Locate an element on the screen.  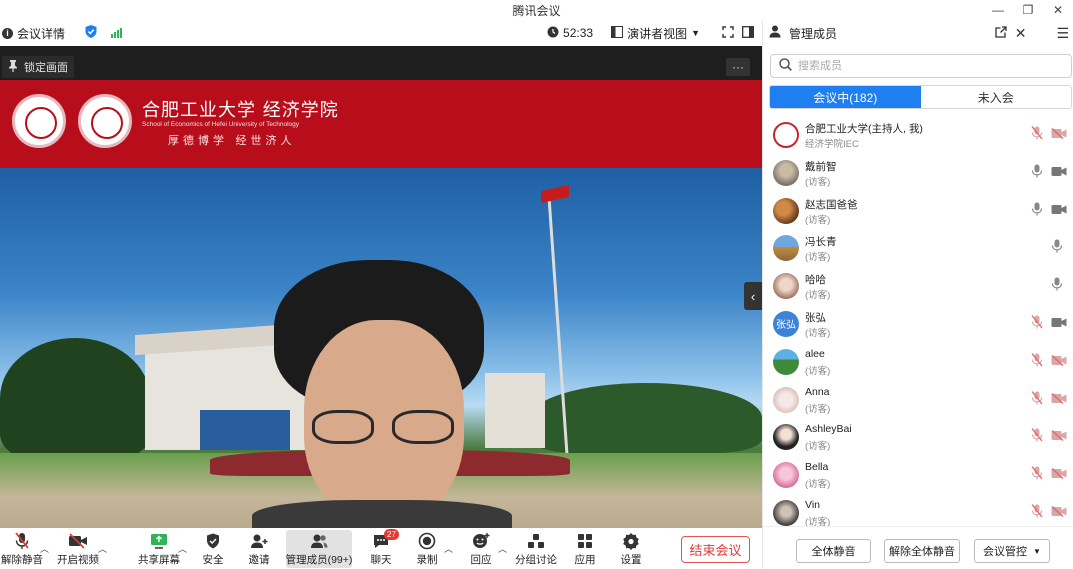
record-options-caret-icon: ︿ is located at coordinates (448, 548).